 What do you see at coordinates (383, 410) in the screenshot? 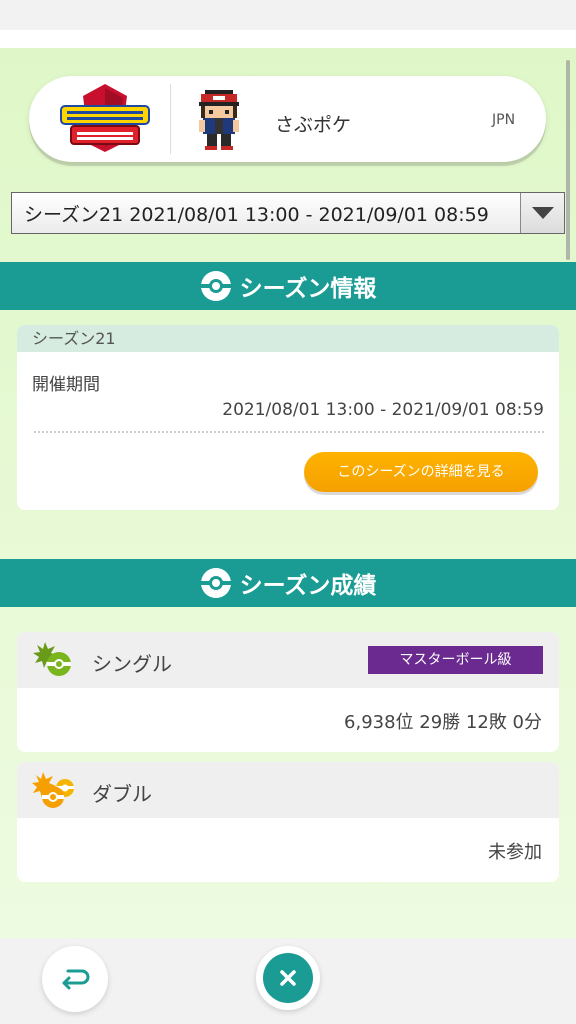
I see `period-value: 2021/08/01 13:00 - 2021/09/01 08:59` at bounding box center [383, 410].